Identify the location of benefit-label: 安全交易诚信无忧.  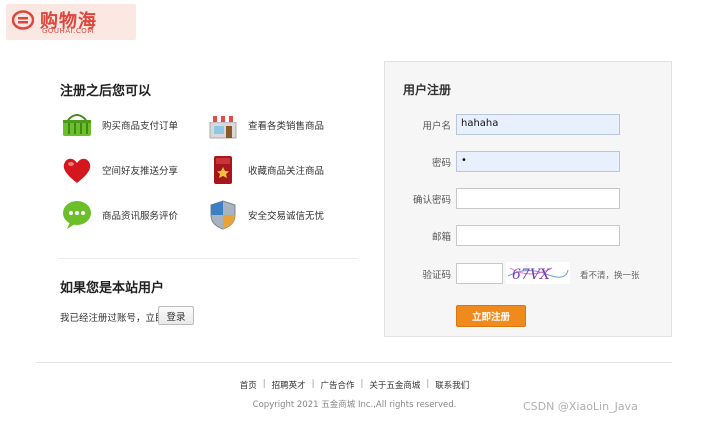
(286, 216).